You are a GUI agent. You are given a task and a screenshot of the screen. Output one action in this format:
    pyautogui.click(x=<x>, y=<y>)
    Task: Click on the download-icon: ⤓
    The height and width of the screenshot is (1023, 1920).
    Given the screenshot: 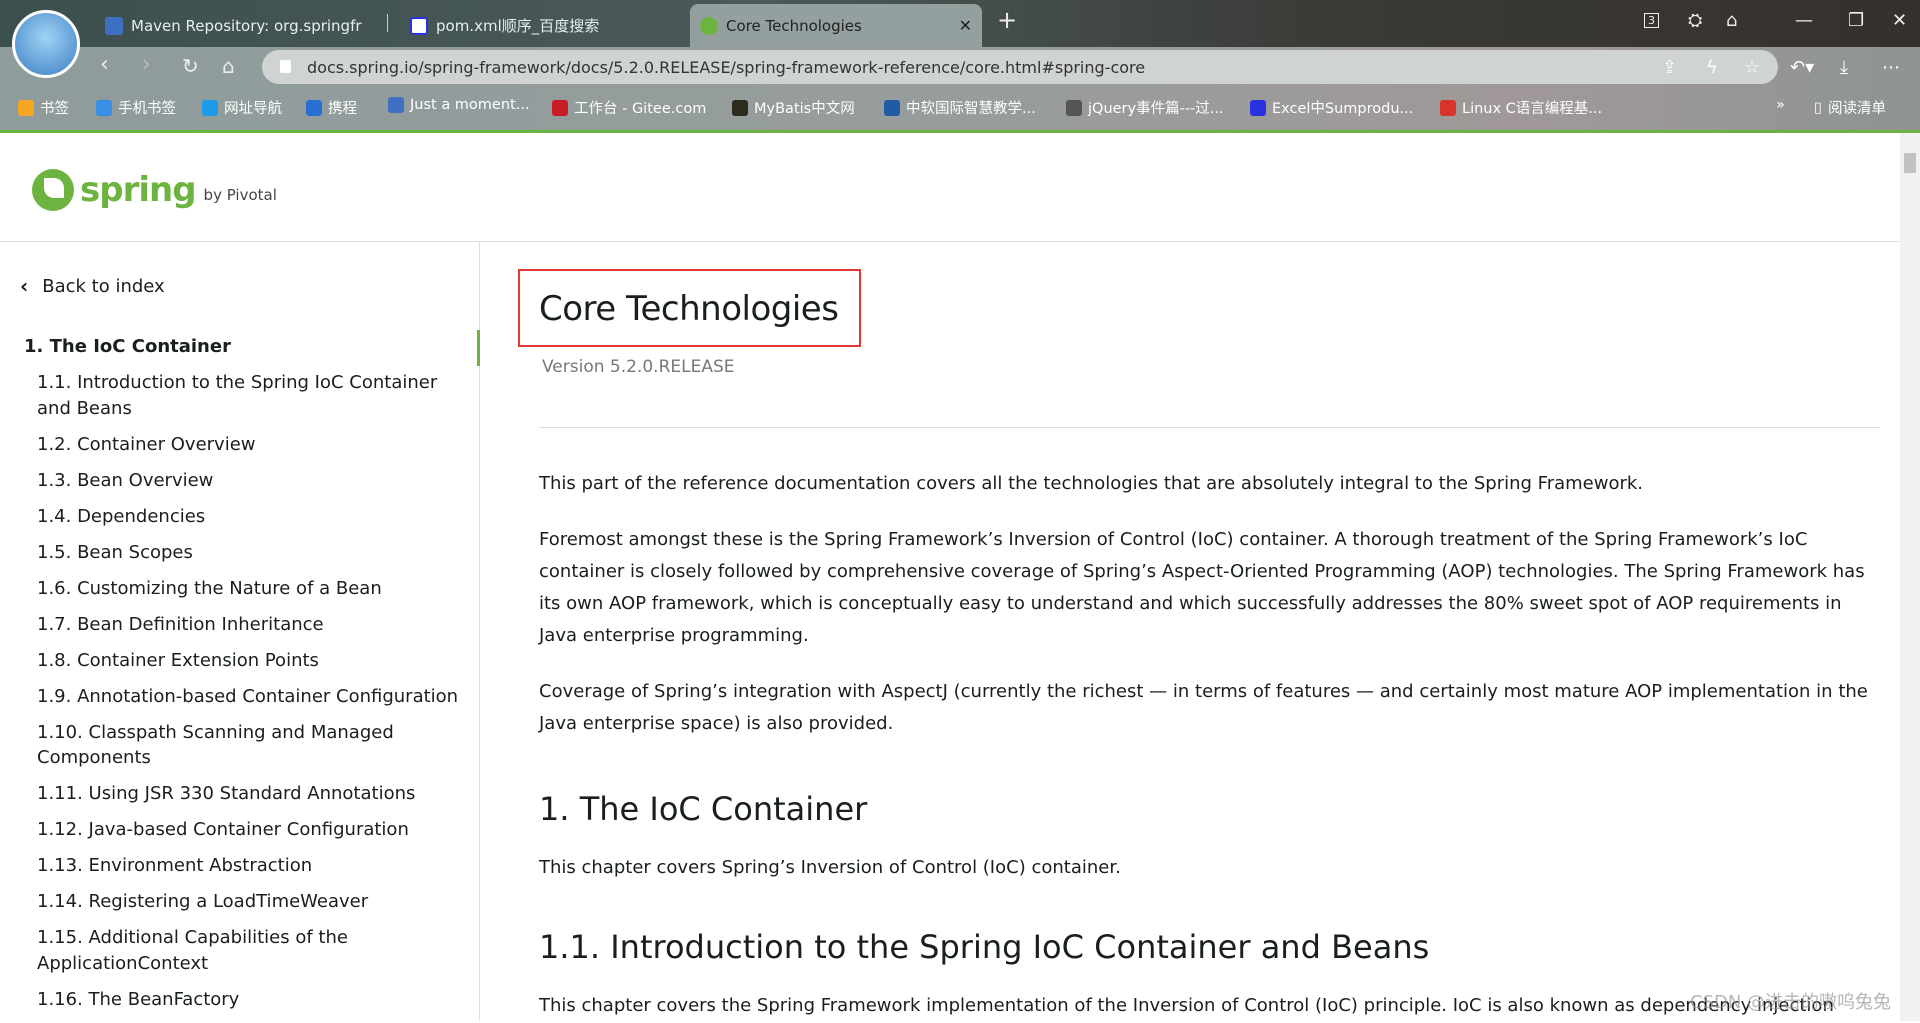 What is the action you would take?
    pyautogui.click(x=1844, y=67)
    